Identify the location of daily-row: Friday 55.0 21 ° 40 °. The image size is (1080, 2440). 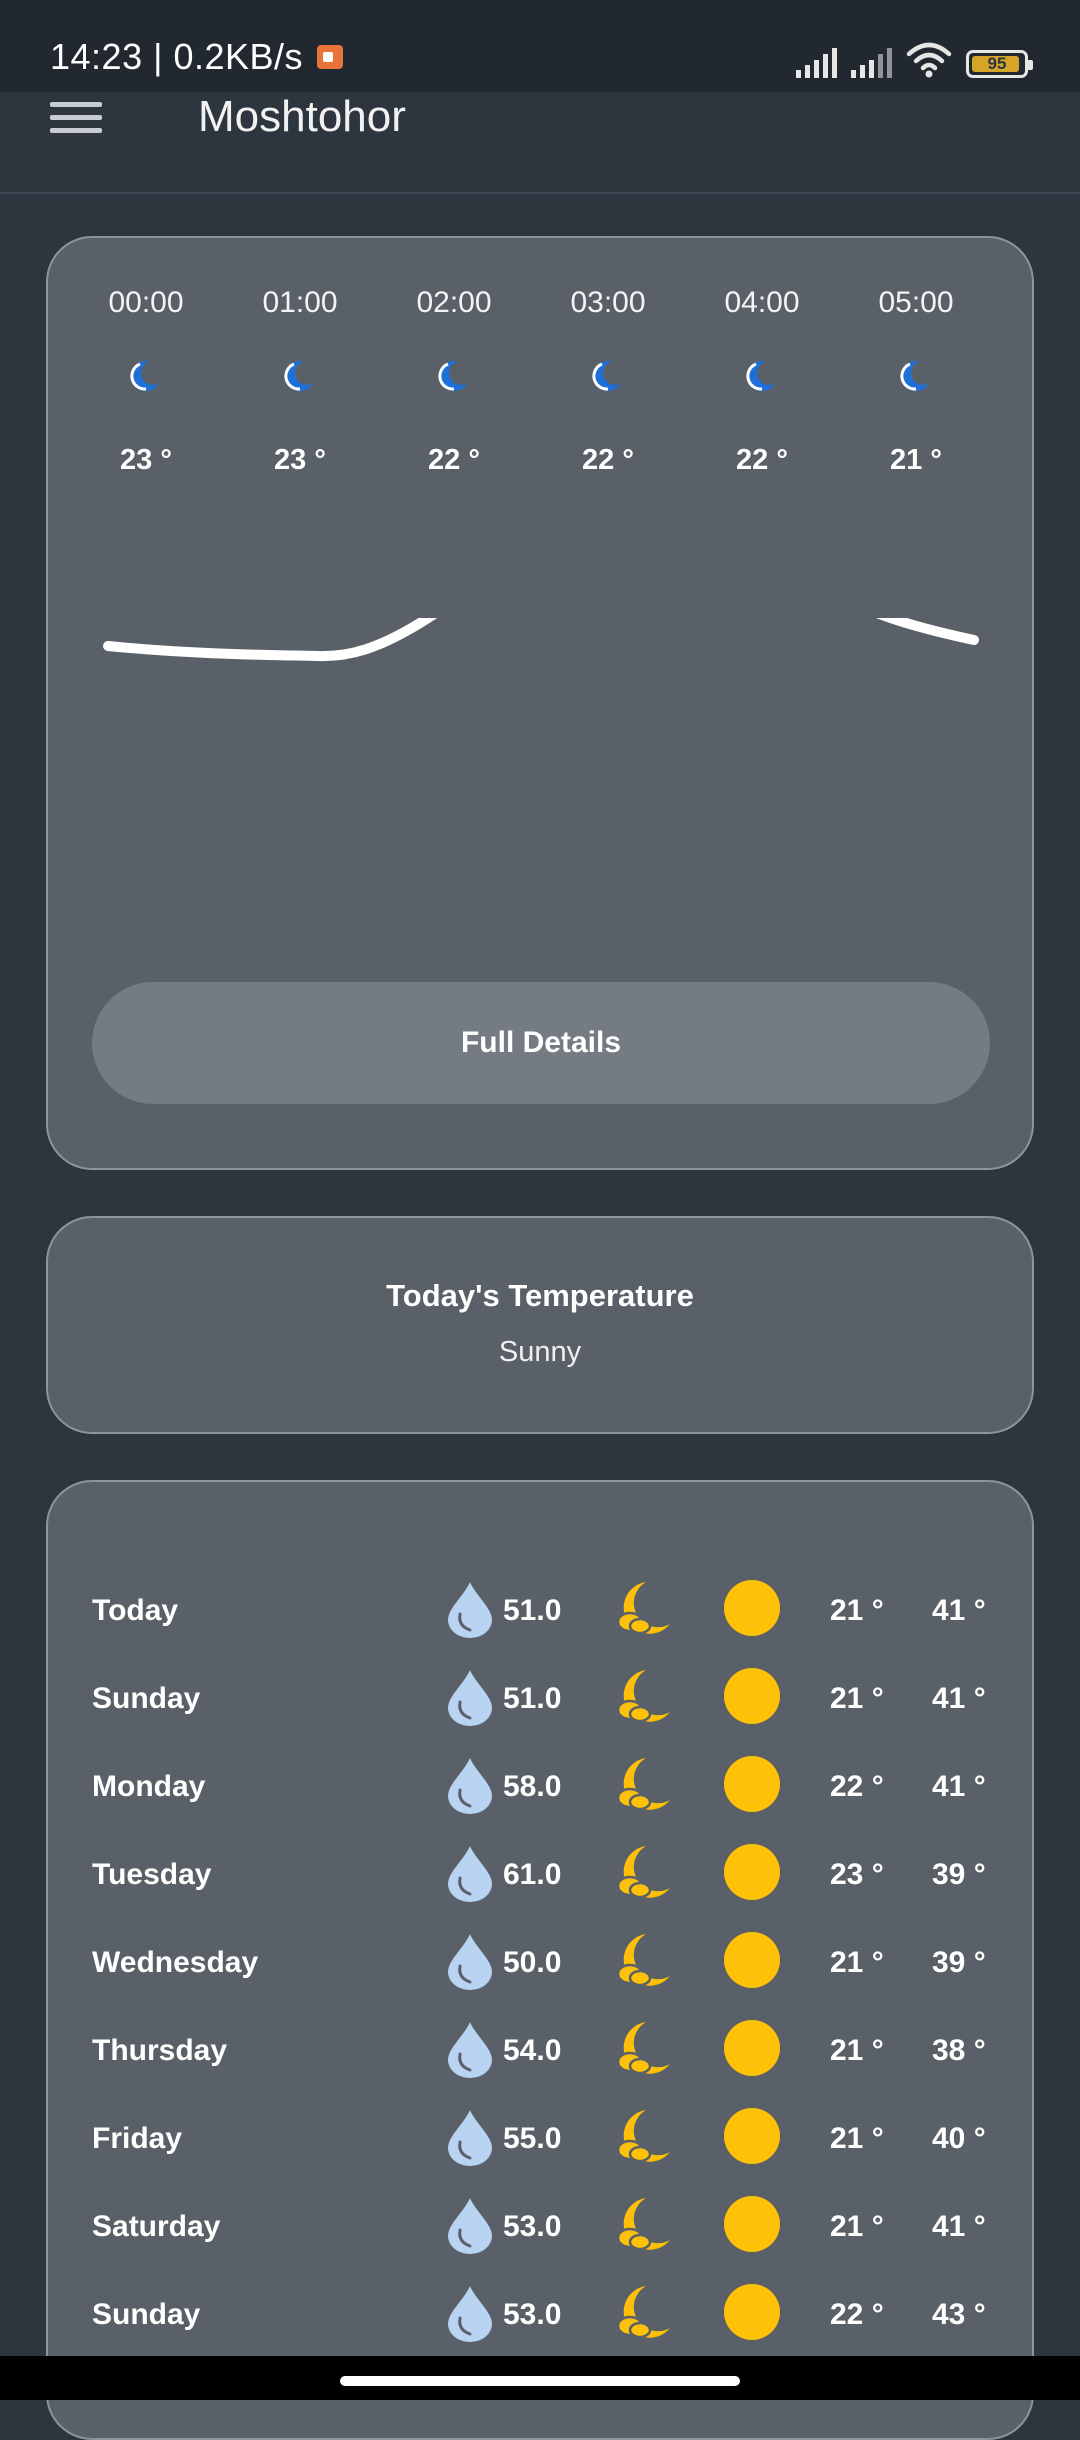
(542, 2136).